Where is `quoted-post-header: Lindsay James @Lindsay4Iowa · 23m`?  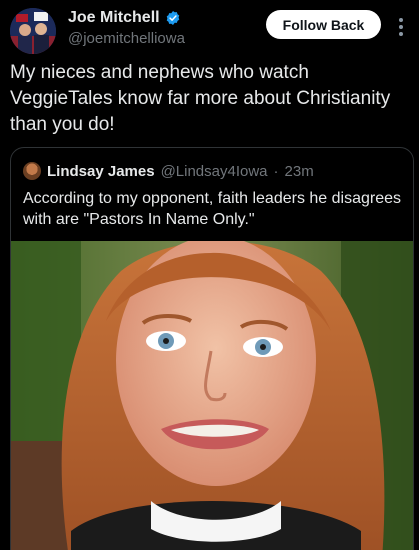
quoted-post-header: Lindsay James @Lindsay4Iowa · 23m is located at coordinates (168, 171).